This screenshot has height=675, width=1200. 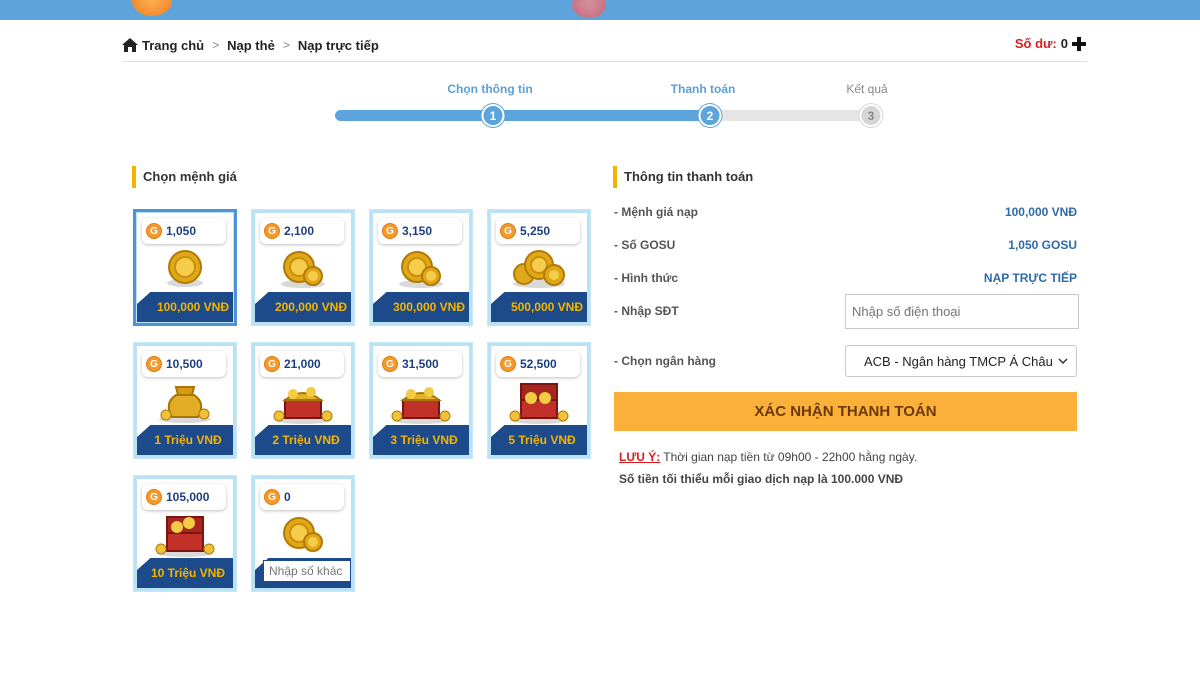 I want to click on bank-selected-value: ACB - Ngân hàng TMCP Á Châu, so click(x=958, y=361).